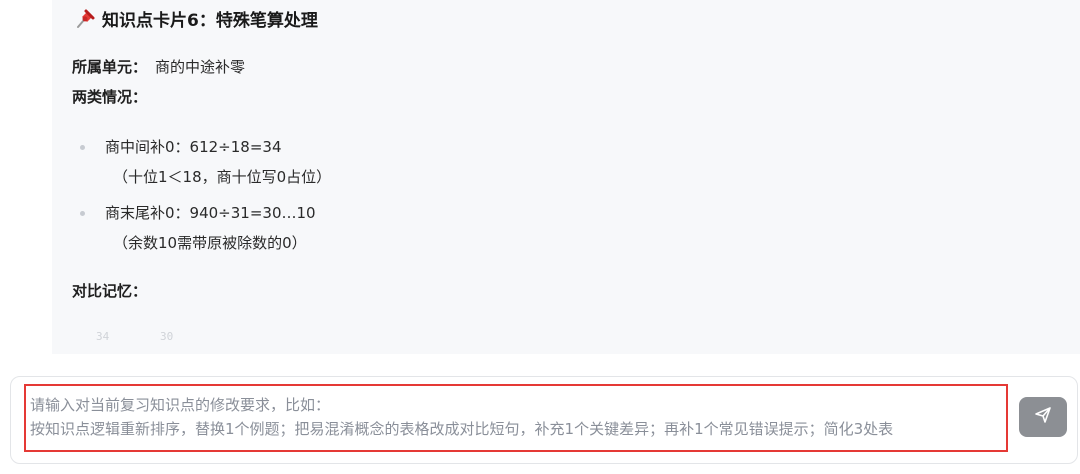 The width and height of the screenshot is (1080, 474). I want to click on send-button, so click(1043, 417).